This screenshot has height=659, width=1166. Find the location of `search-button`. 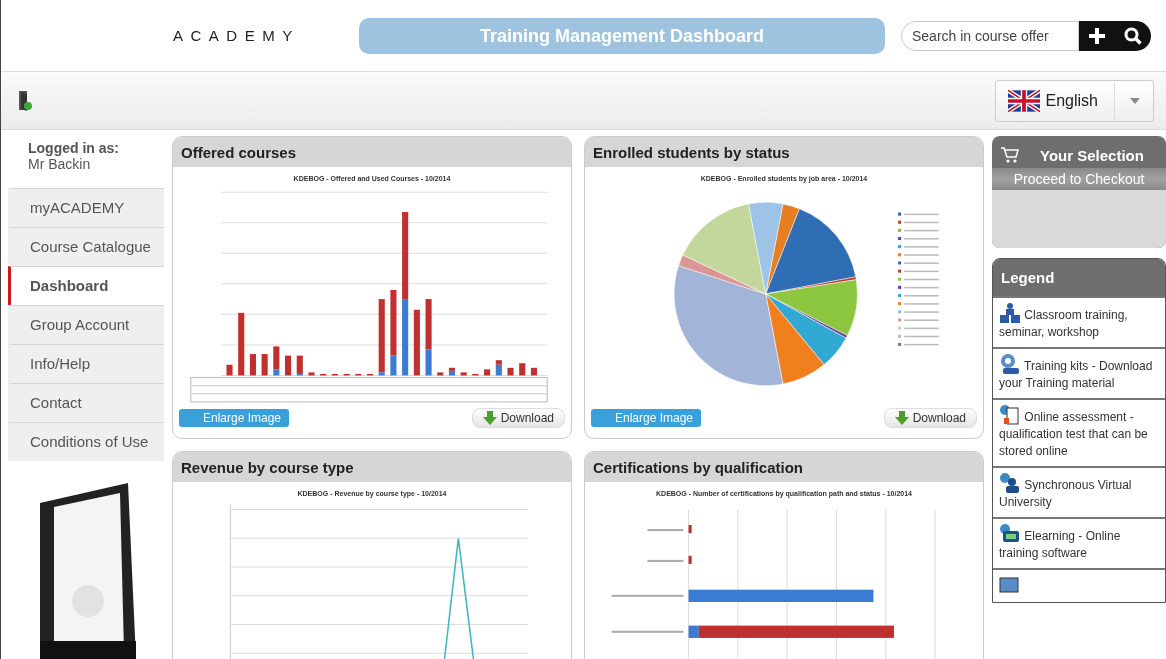

search-button is located at coordinates (1133, 35).